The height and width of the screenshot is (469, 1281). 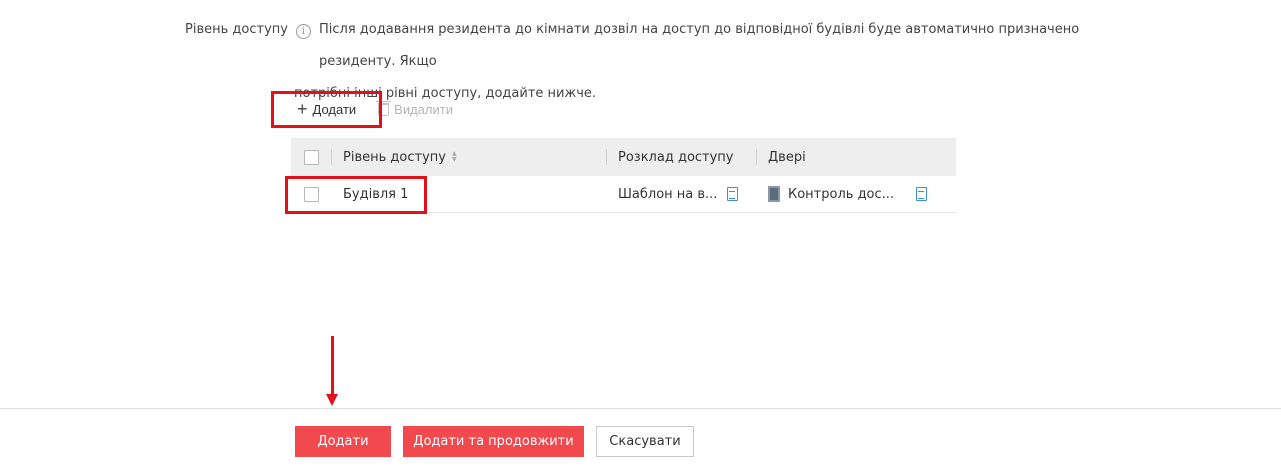 I want to click on footer: Додати Додати та продовжити Скасувати, so click(x=640, y=438).